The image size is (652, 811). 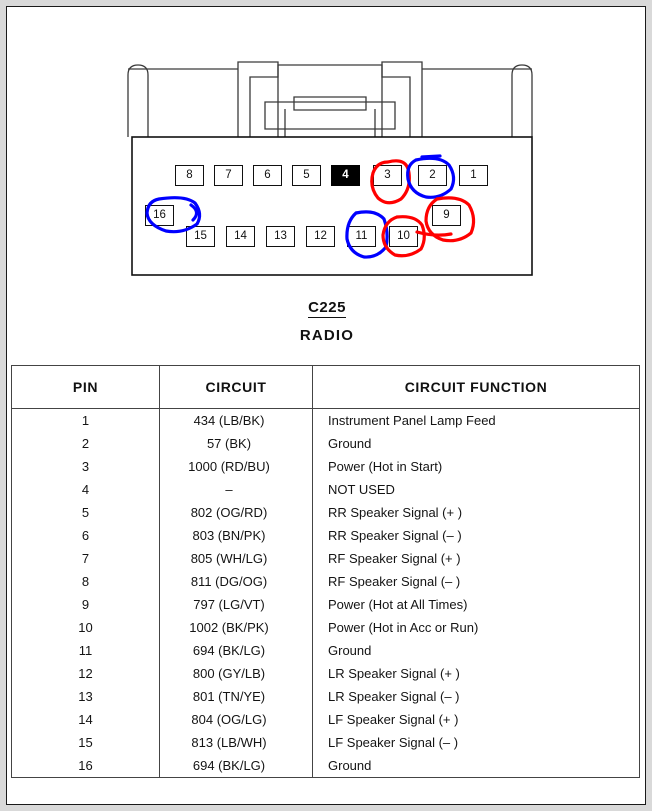 I want to click on cell-pin: 11, so click(x=85, y=650).